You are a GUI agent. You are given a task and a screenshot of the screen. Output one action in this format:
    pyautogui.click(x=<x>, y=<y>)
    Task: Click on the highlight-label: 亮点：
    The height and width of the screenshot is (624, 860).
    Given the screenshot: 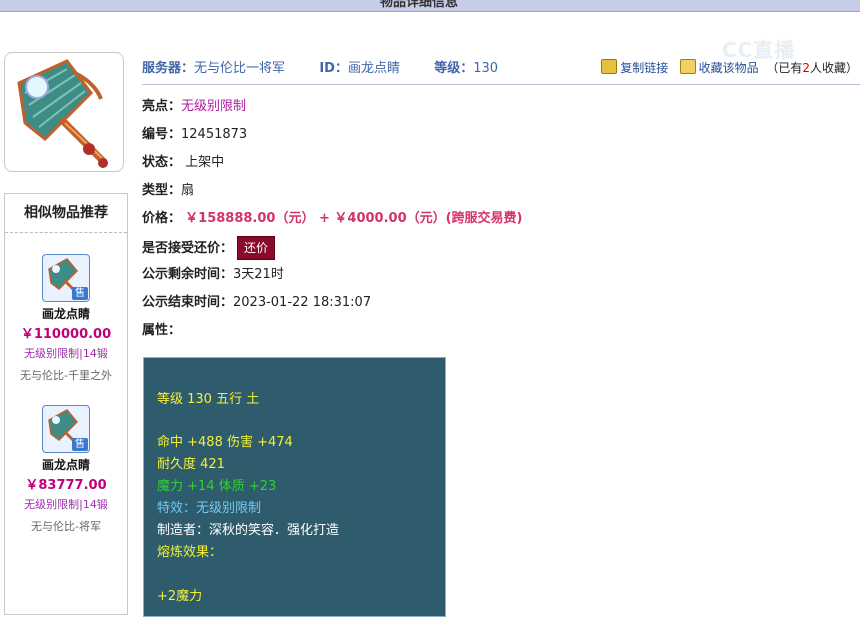 What is the action you would take?
    pyautogui.click(x=162, y=106)
    